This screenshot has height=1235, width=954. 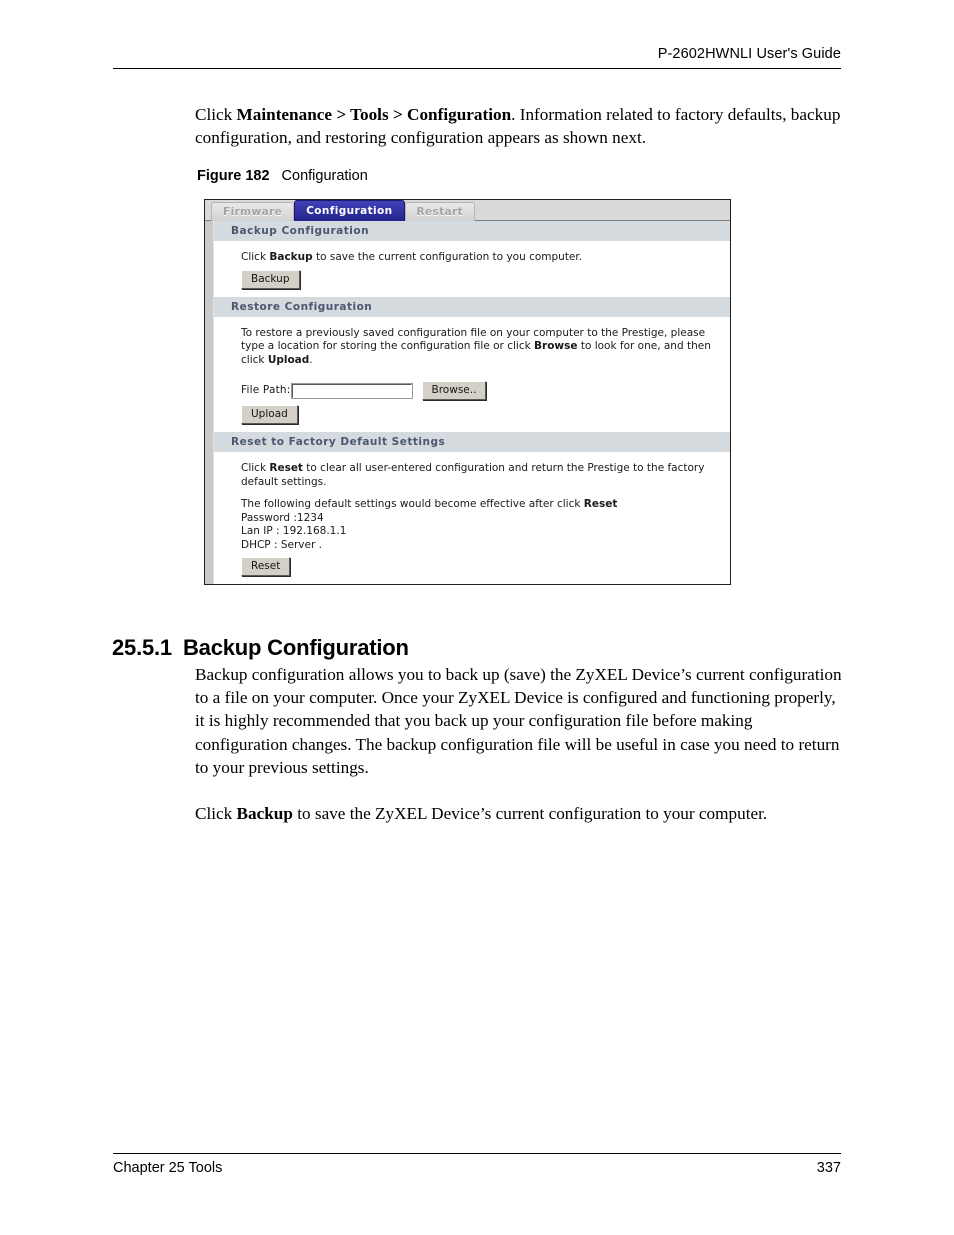 What do you see at coordinates (295, 648) in the screenshot?
I see `section-title: Backup Configuration` at bounding box center [295, 648].